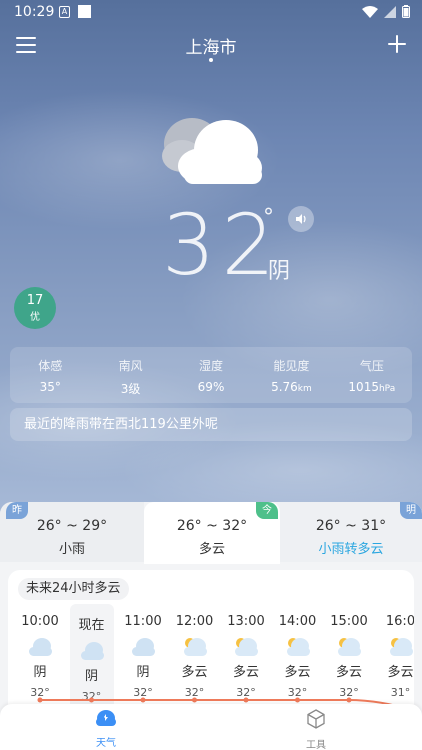  Describe the element at coordinates (267, 510) in the screenshot. I see `today-badge: 今` at that location.